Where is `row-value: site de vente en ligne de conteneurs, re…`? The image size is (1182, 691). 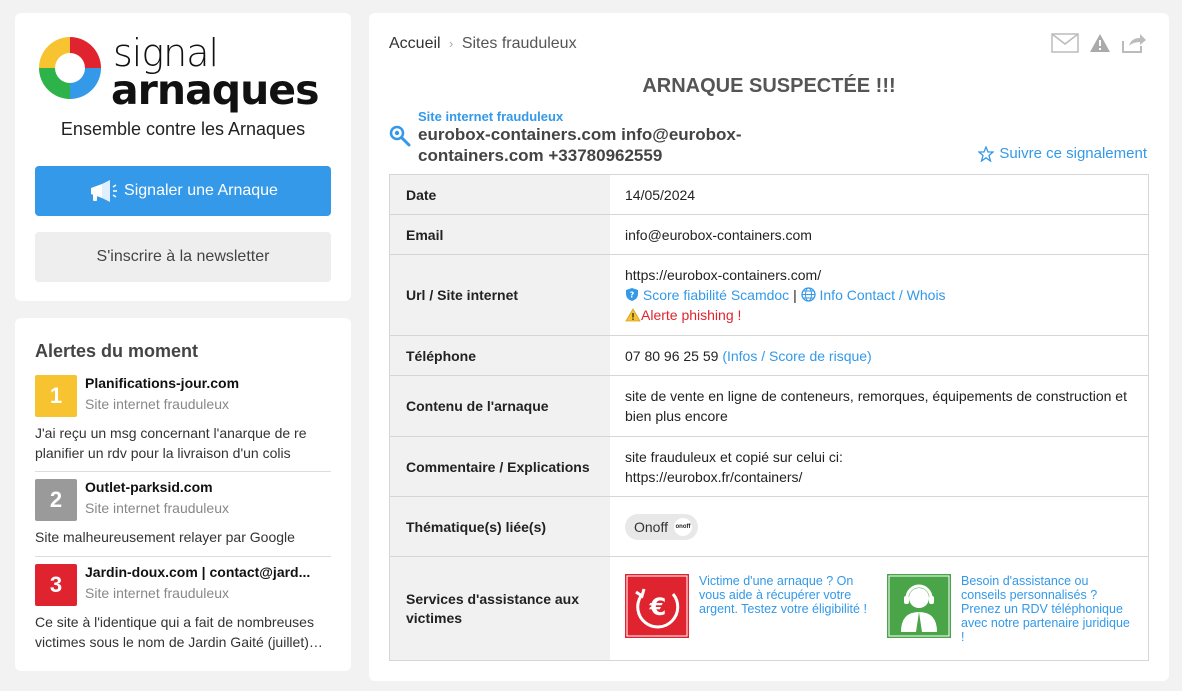 row-value: site de vente en ligne de conteneurs, re… is located at coordinates (879, 406).